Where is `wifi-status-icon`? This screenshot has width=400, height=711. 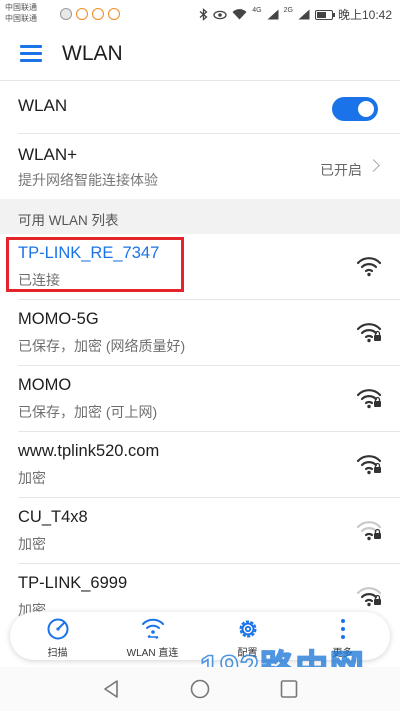 wifi-status-icon is located at coordinates (239, 14).